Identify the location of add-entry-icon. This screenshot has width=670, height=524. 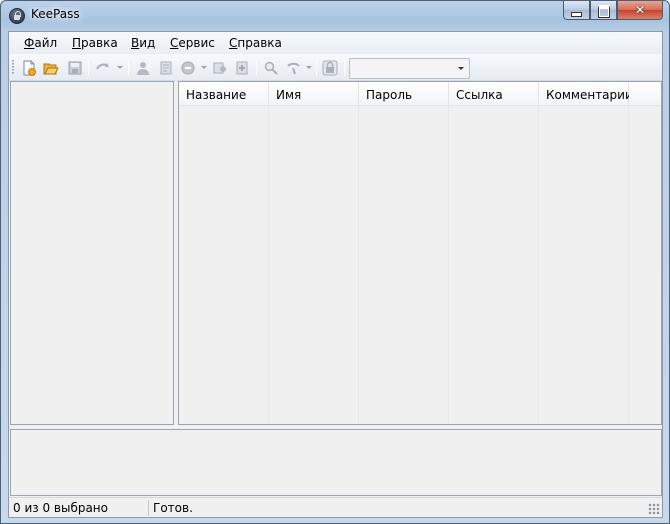
(143, 68).